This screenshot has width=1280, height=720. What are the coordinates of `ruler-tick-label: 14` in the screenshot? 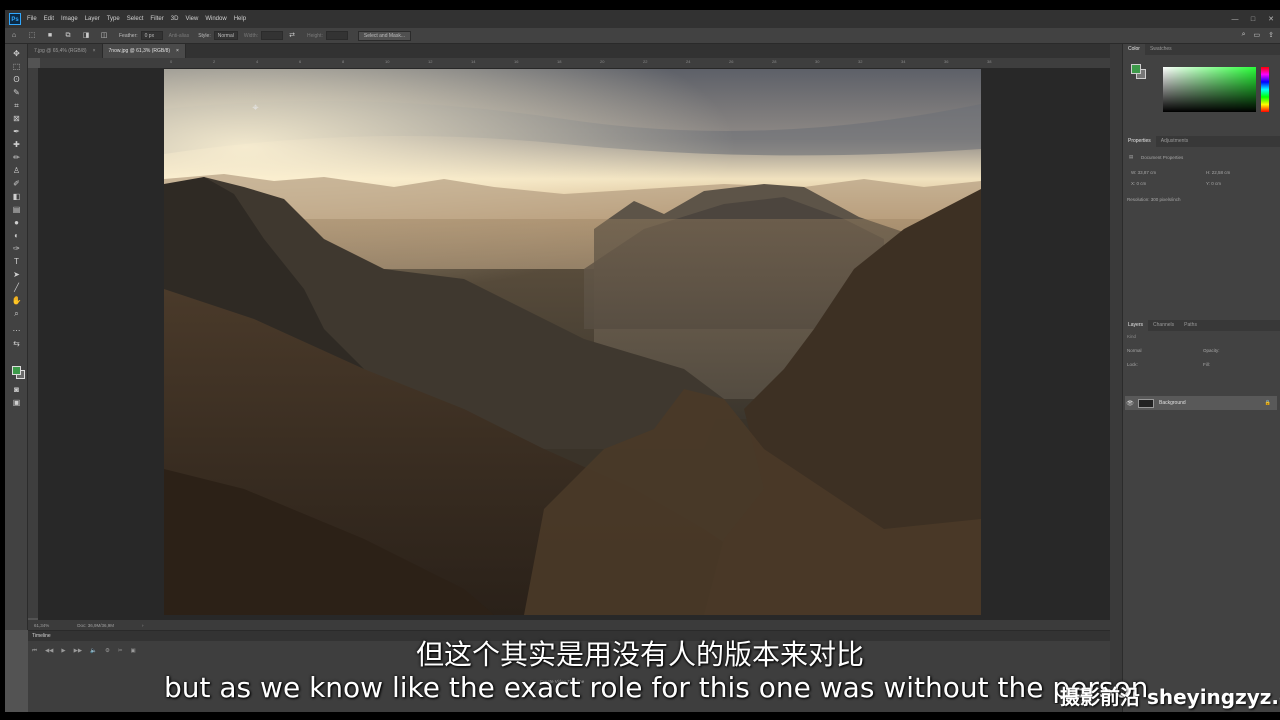 It's located at (473, 61).